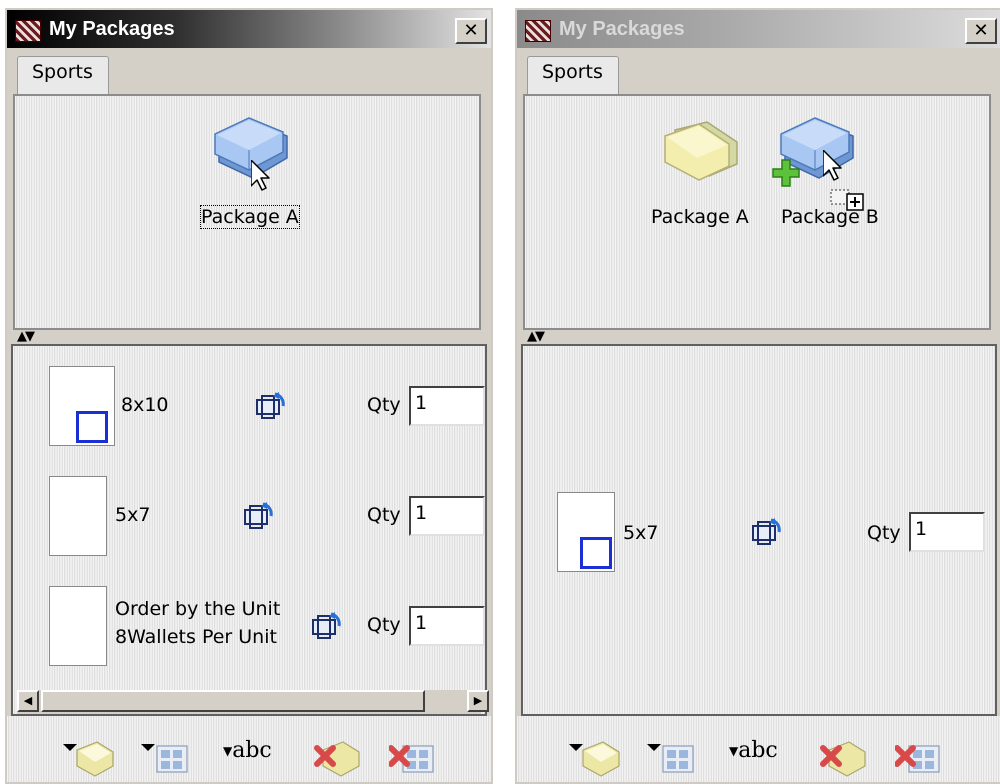 The image size is (1000, 784). Describe the element at coordinates (28, 701) in the screenshot. I see `scroll-left-button: ◀` at that location.